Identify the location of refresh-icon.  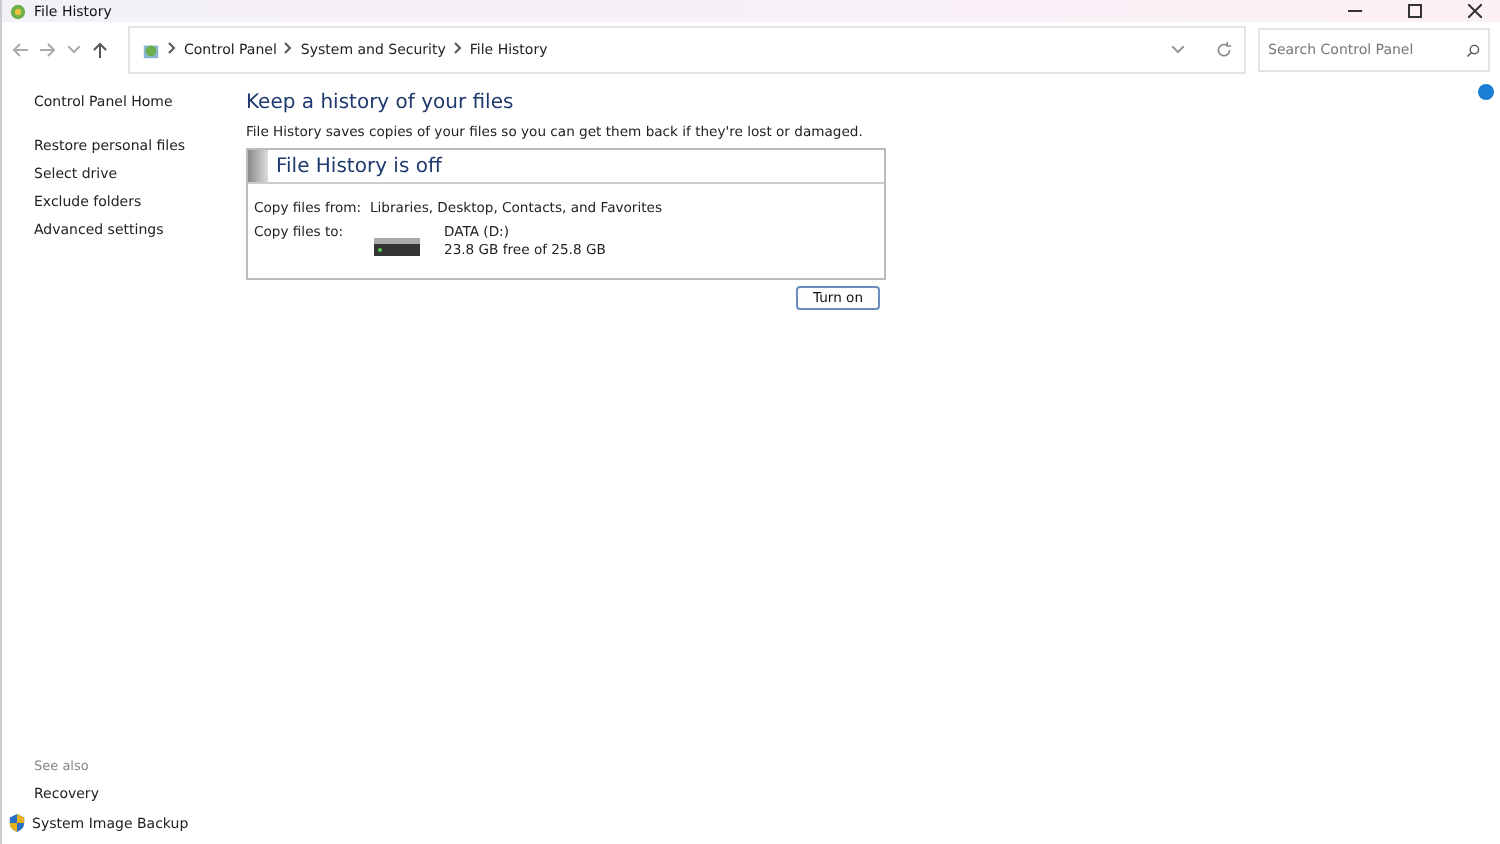
(1224, 50).